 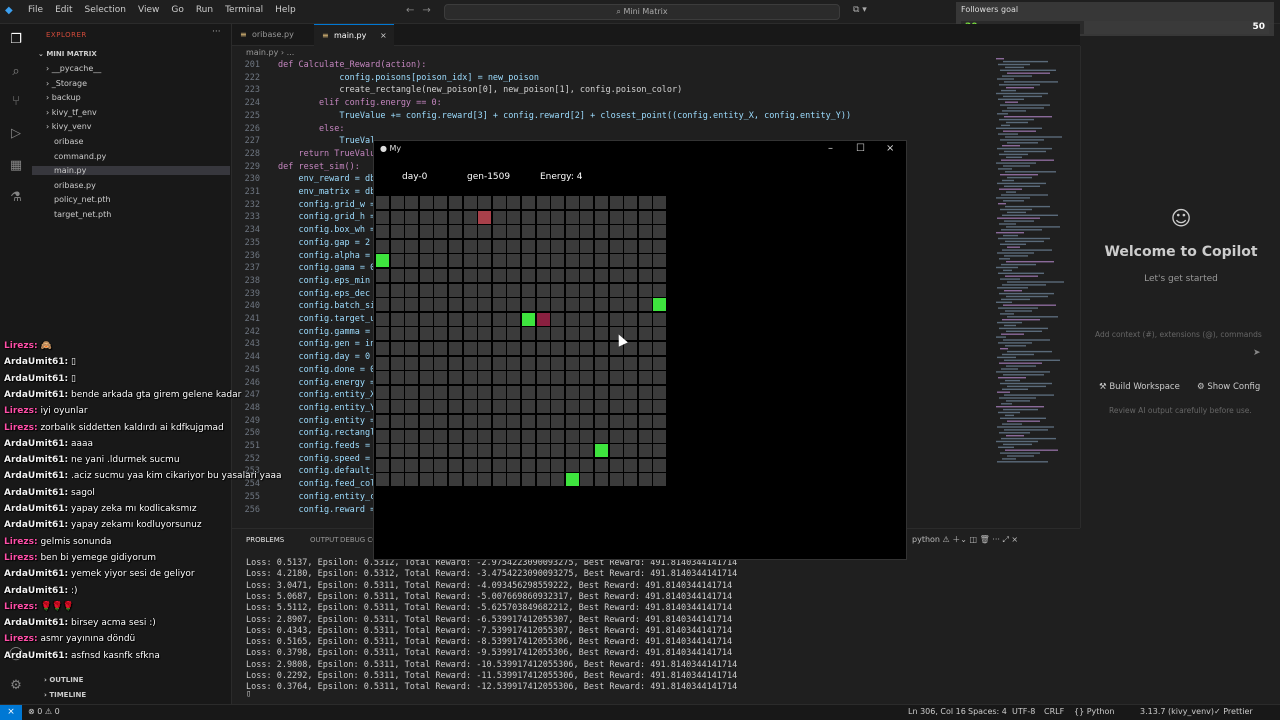 What do you see at coordinates (56, 97) in the screenshot?
I see `tree-item: › backup` at bounding box center [56, 97].